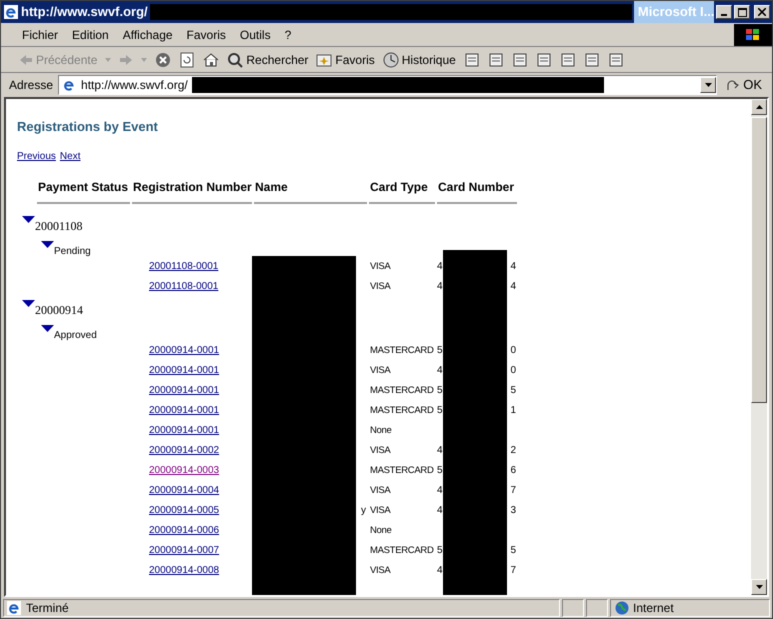  What do you see at coordinates (192, 191) in the screenshot?
I see `column-header: Registration Number` at bounding box center [192, 191].